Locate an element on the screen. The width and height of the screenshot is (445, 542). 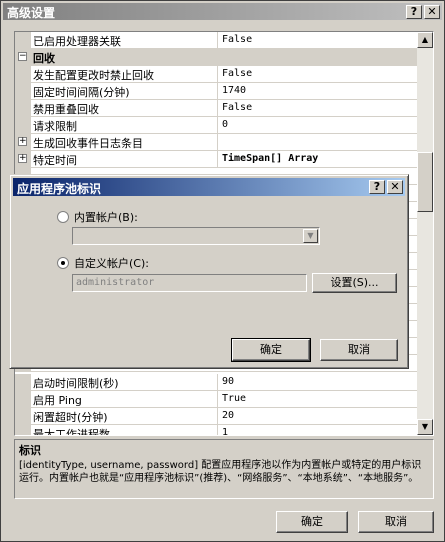
property-name: 发生配置更改时禁止回收 is located at coordinates (93, 75).